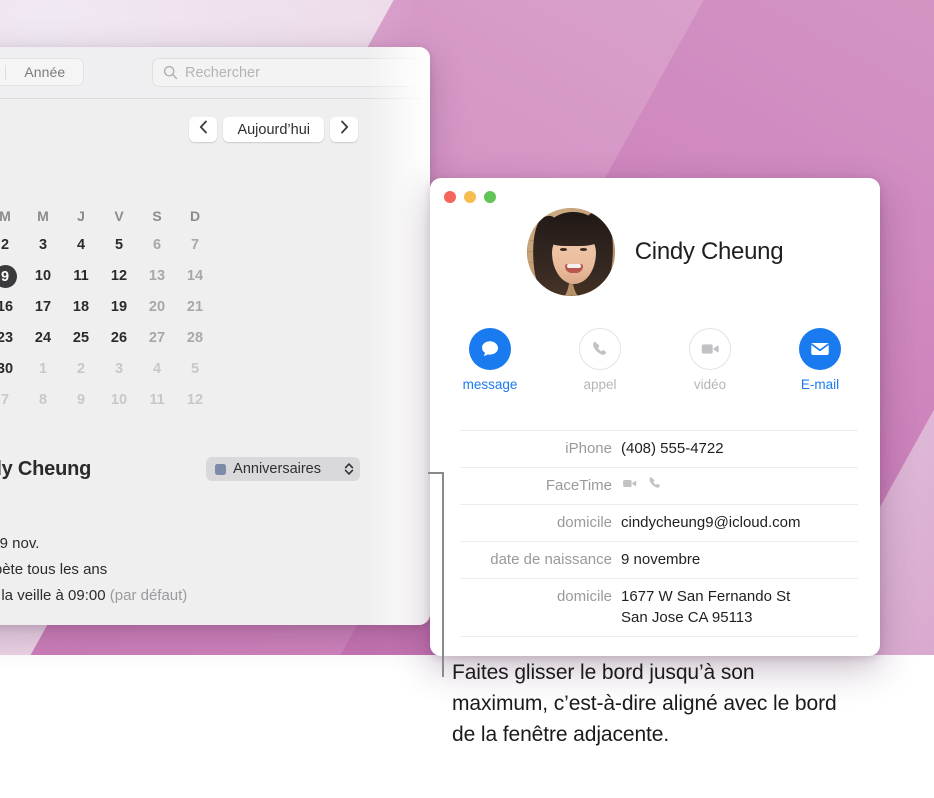 This screenshot has width=934, height=798. I want to click on calendar-day: 23, so click(12, 338).